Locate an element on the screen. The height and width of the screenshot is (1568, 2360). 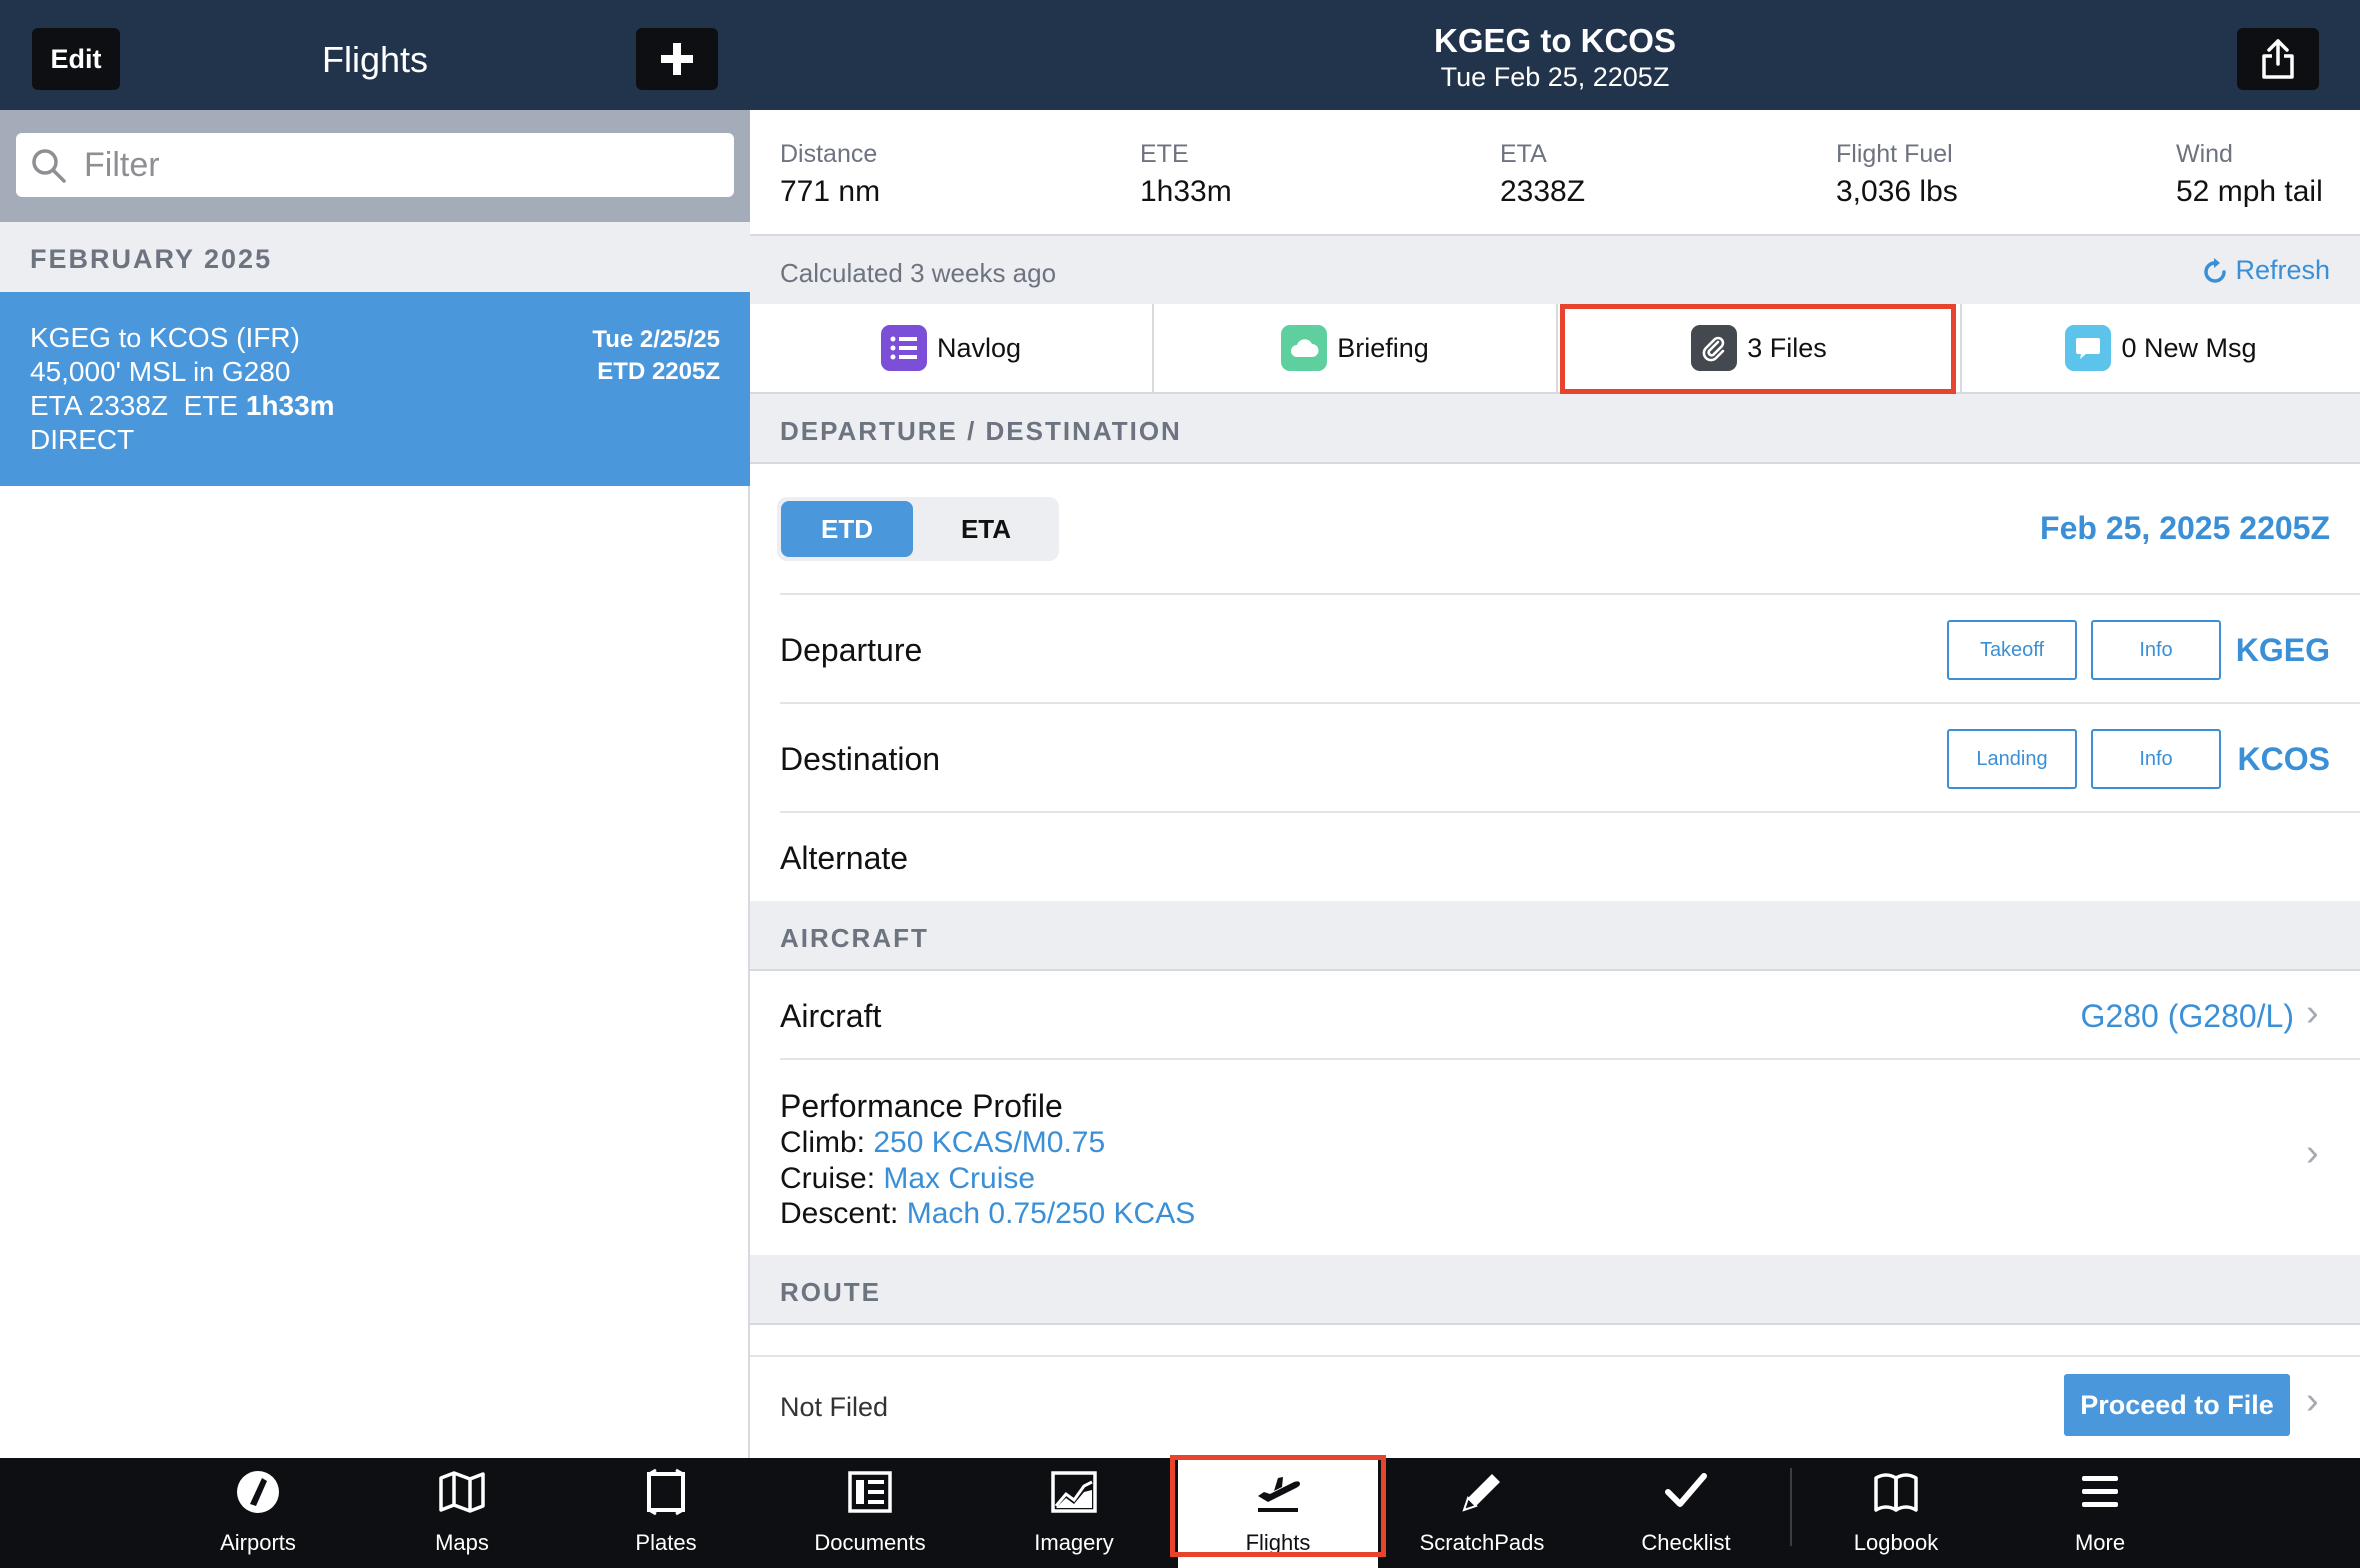
filing-status: Not Filed is located at coordinates (834, 1407).